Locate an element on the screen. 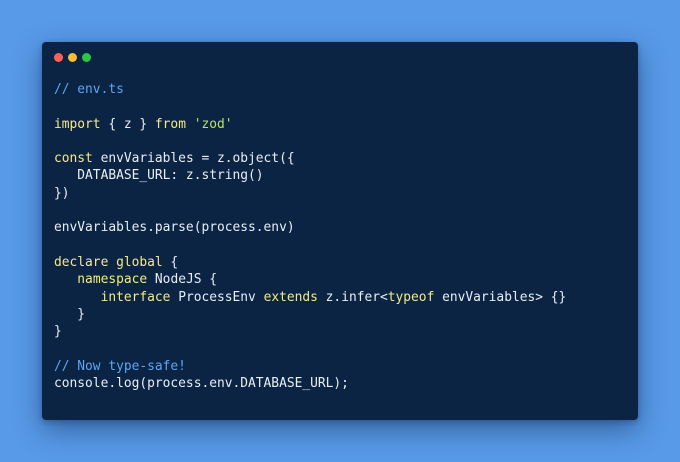  code-token-type: envVariables> {} is located at coordinates (500, 297).